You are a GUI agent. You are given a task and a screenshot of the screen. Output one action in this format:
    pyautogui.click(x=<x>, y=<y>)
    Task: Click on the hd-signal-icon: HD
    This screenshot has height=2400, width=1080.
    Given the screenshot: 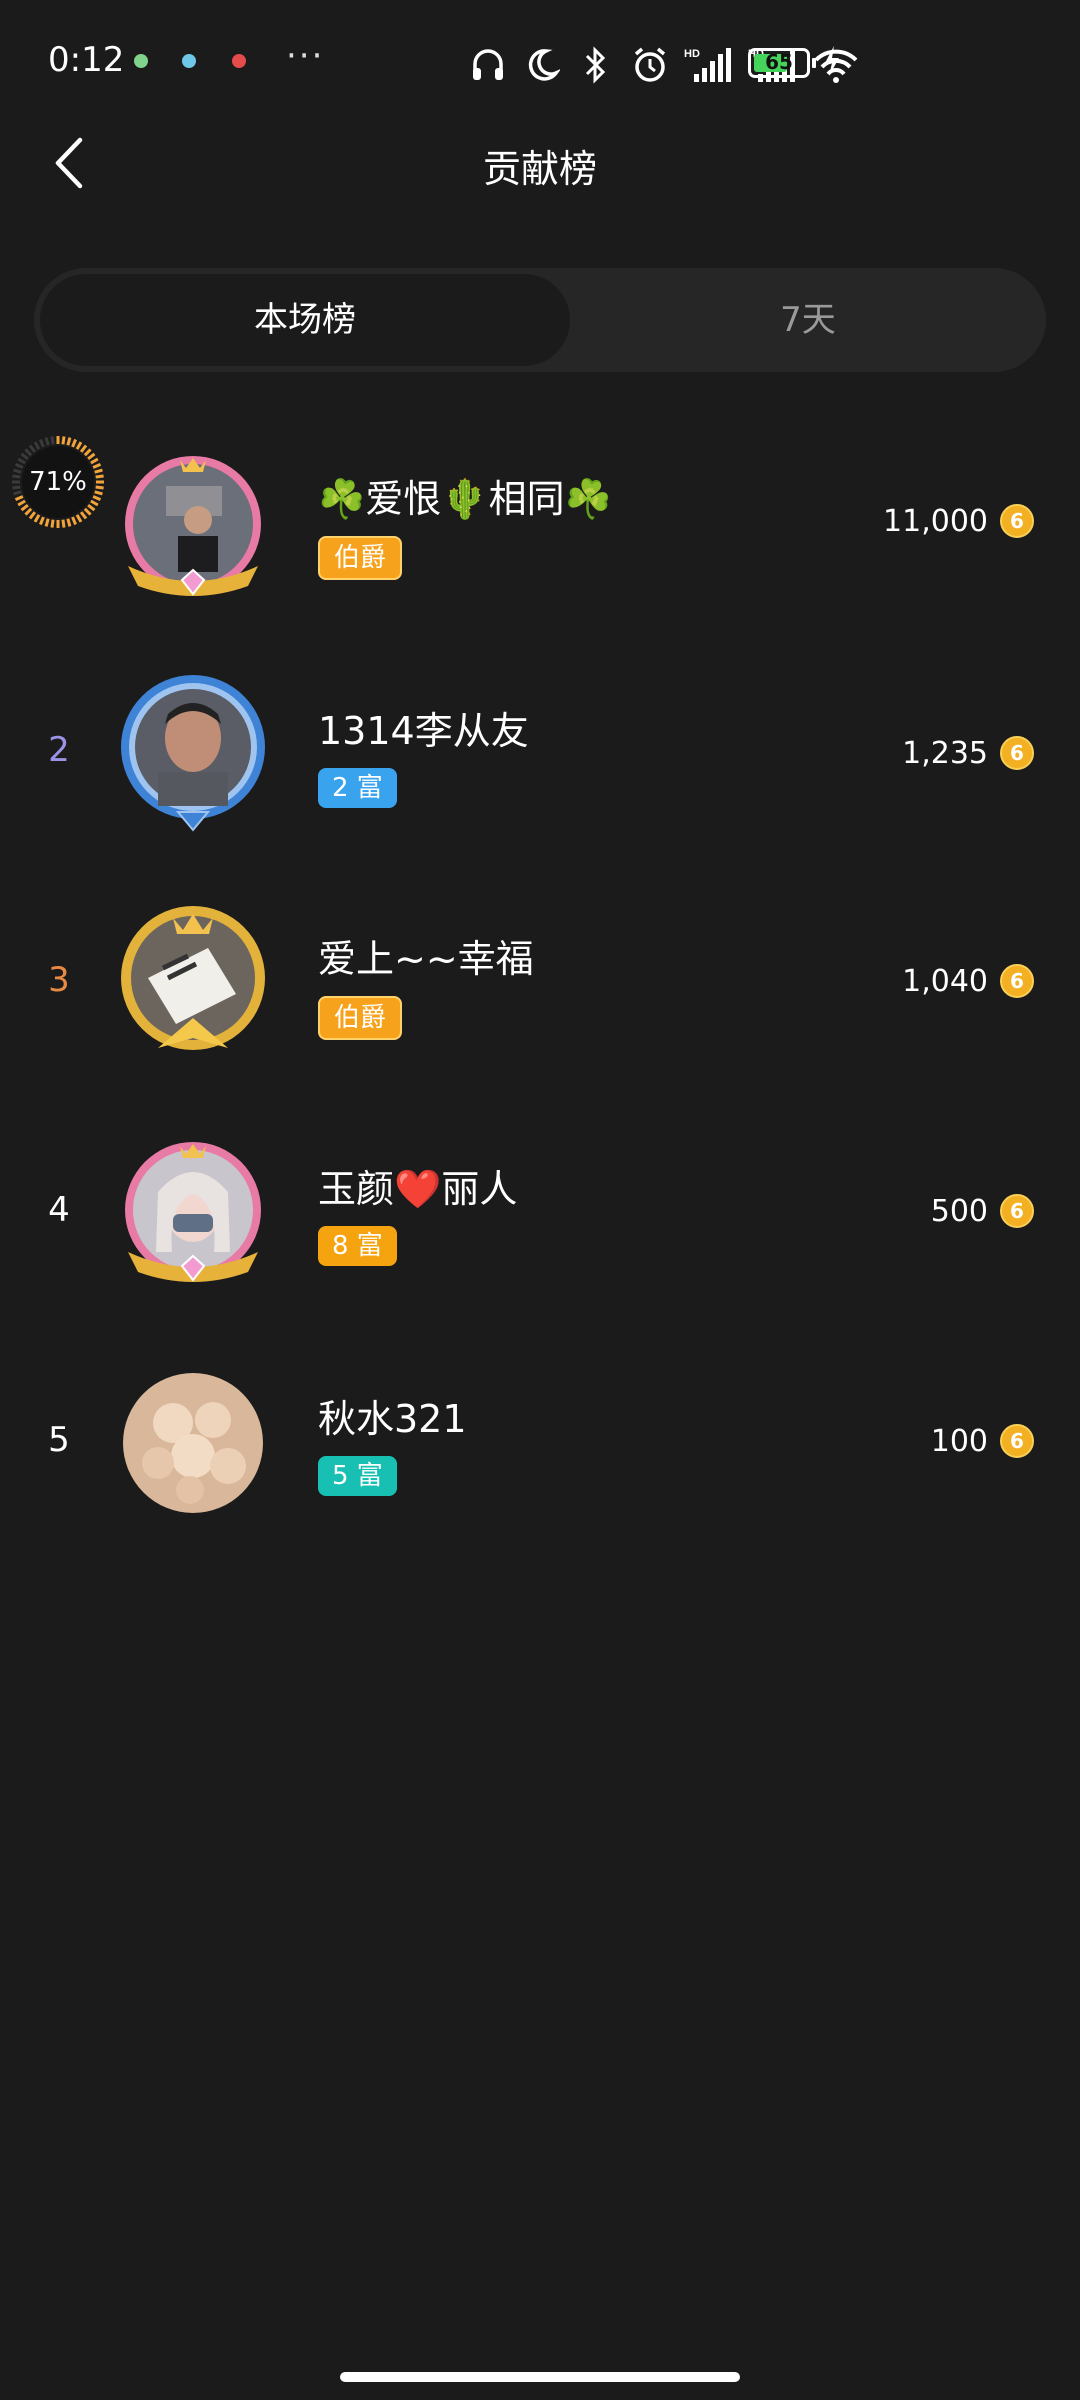 What is the action you would take?
    pyautogui.click(x=709, y=65)
    